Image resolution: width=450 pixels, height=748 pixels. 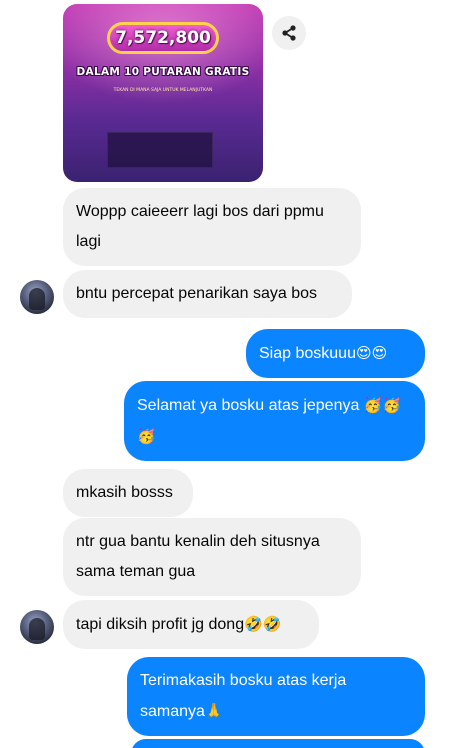 What do you see at coordinates (263, 624) in the screenshot?
I see `rolling-laugh-emoji: 🤣🤣` at bounding box center [263, 624].